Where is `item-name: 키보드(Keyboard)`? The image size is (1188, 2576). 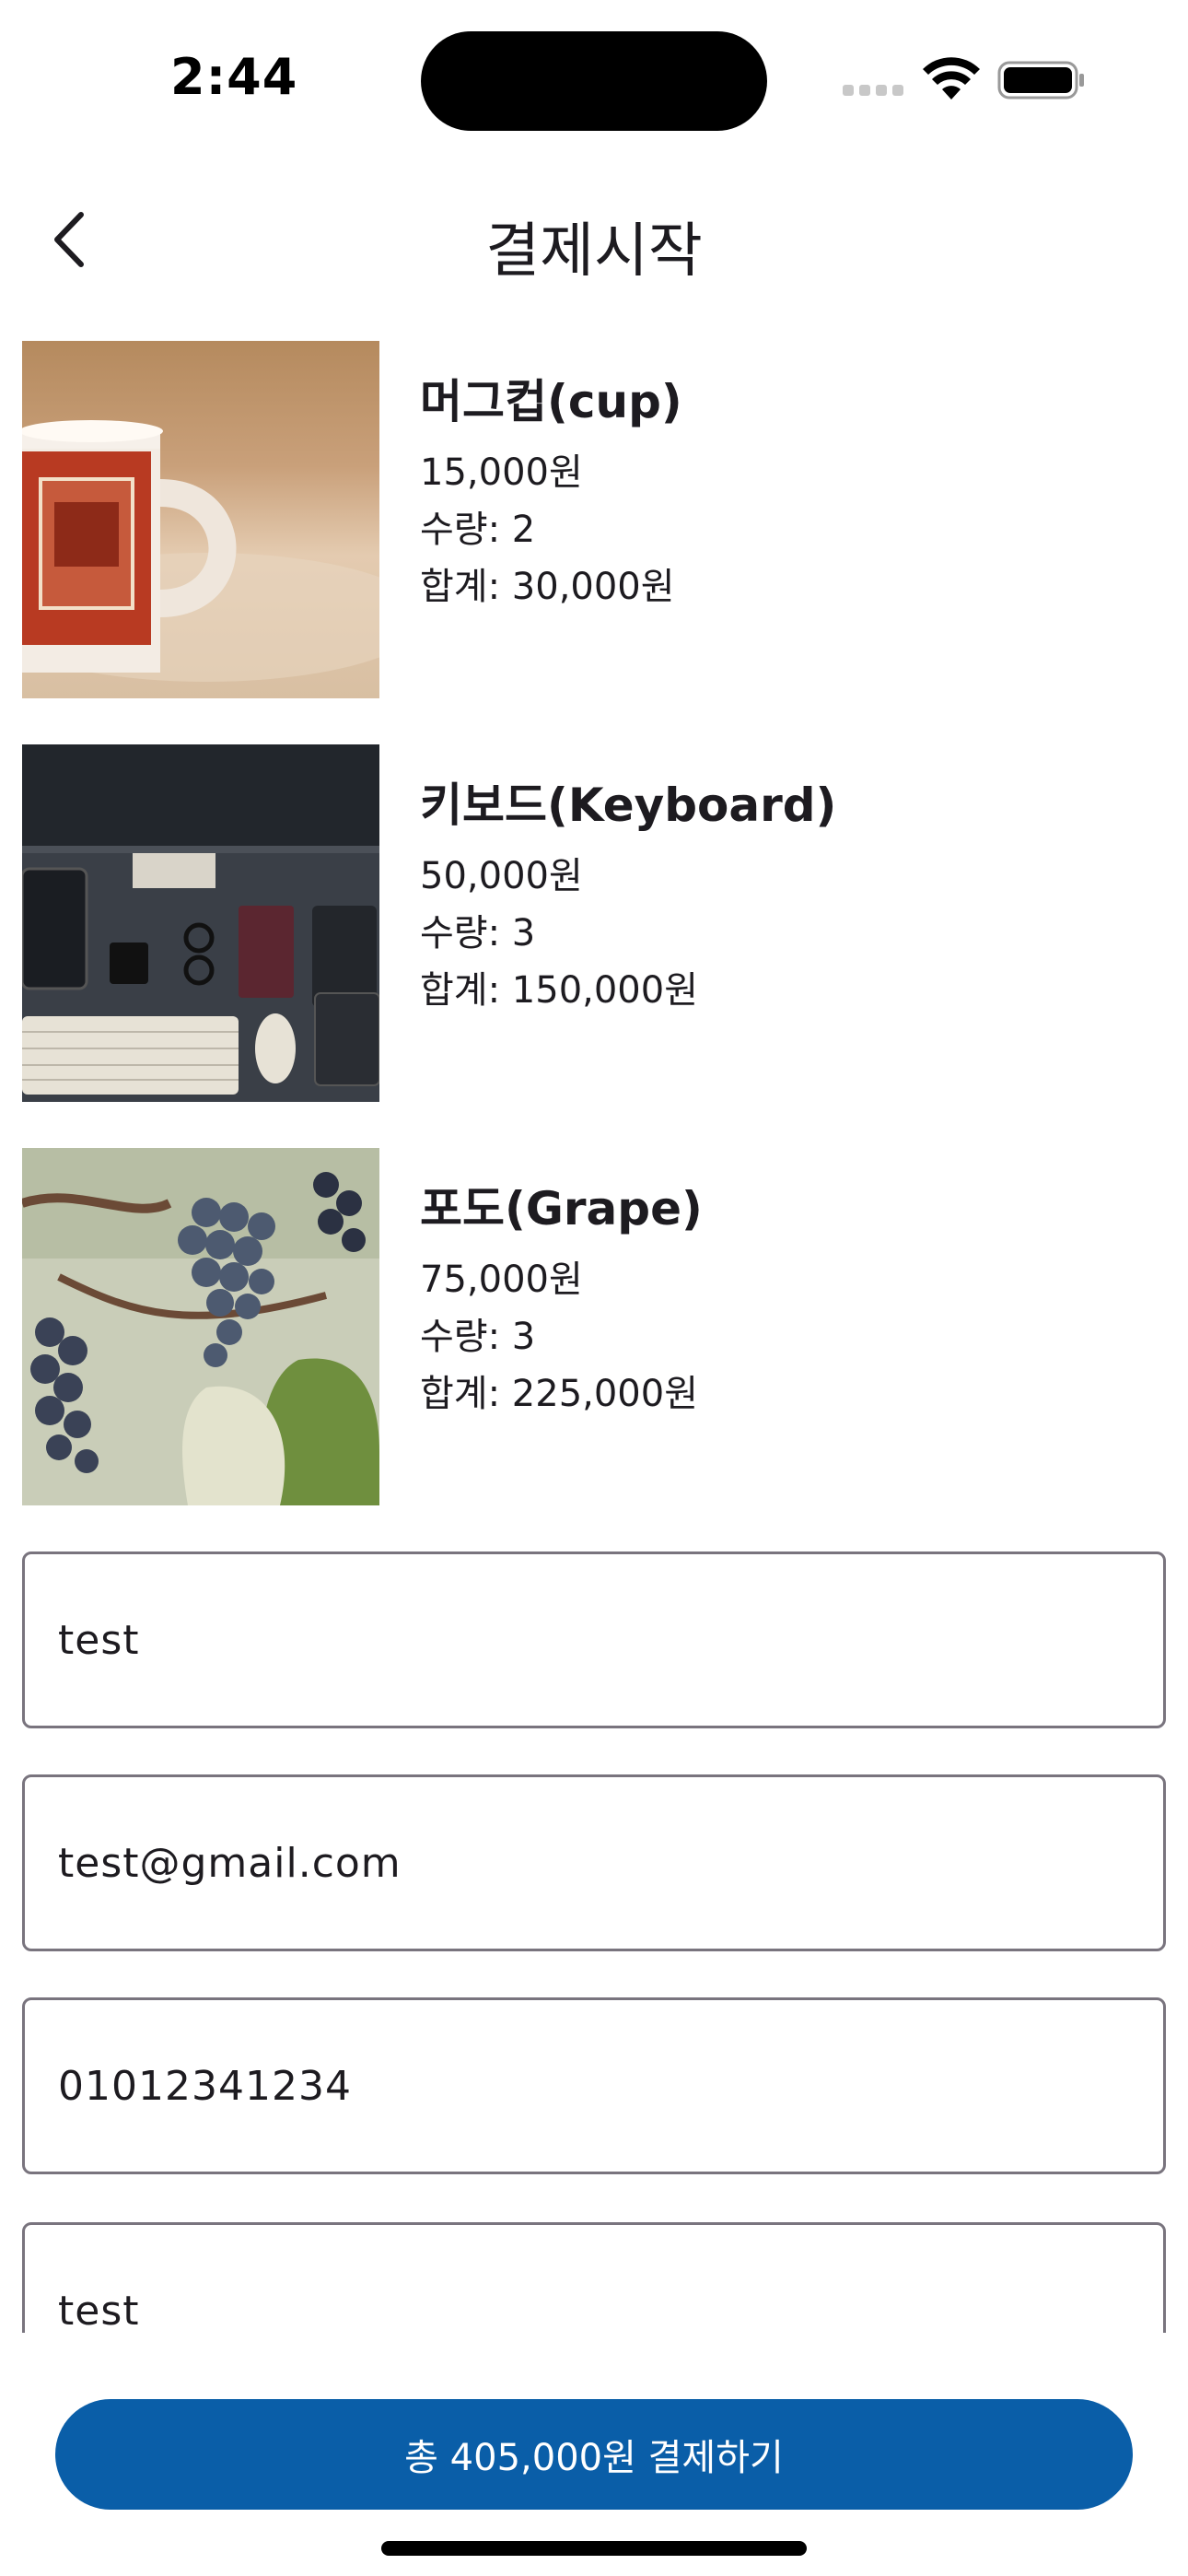 item-name: 키보드(Keyboard) is located at coordinates (628, 805).